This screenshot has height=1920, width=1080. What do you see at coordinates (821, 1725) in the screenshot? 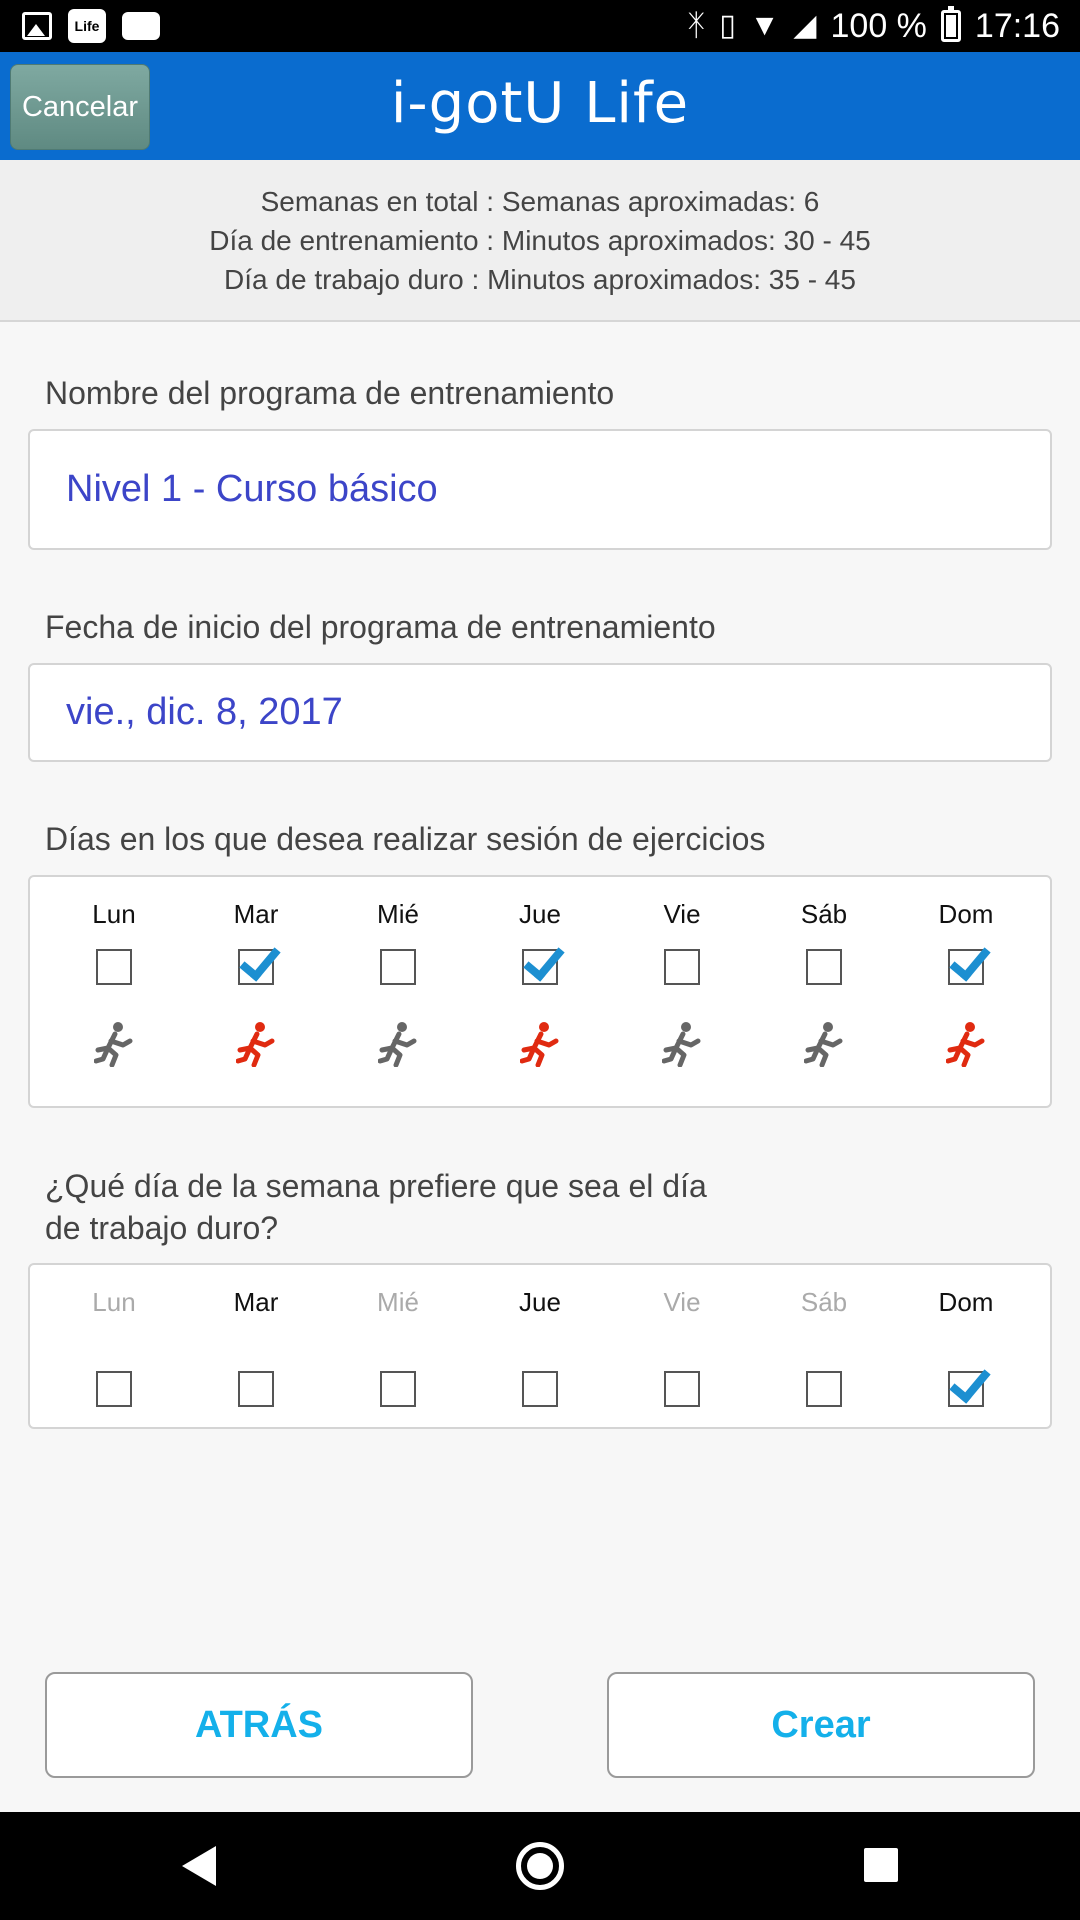
I see `create-button: Crear` at bounding box center [821, 1725].